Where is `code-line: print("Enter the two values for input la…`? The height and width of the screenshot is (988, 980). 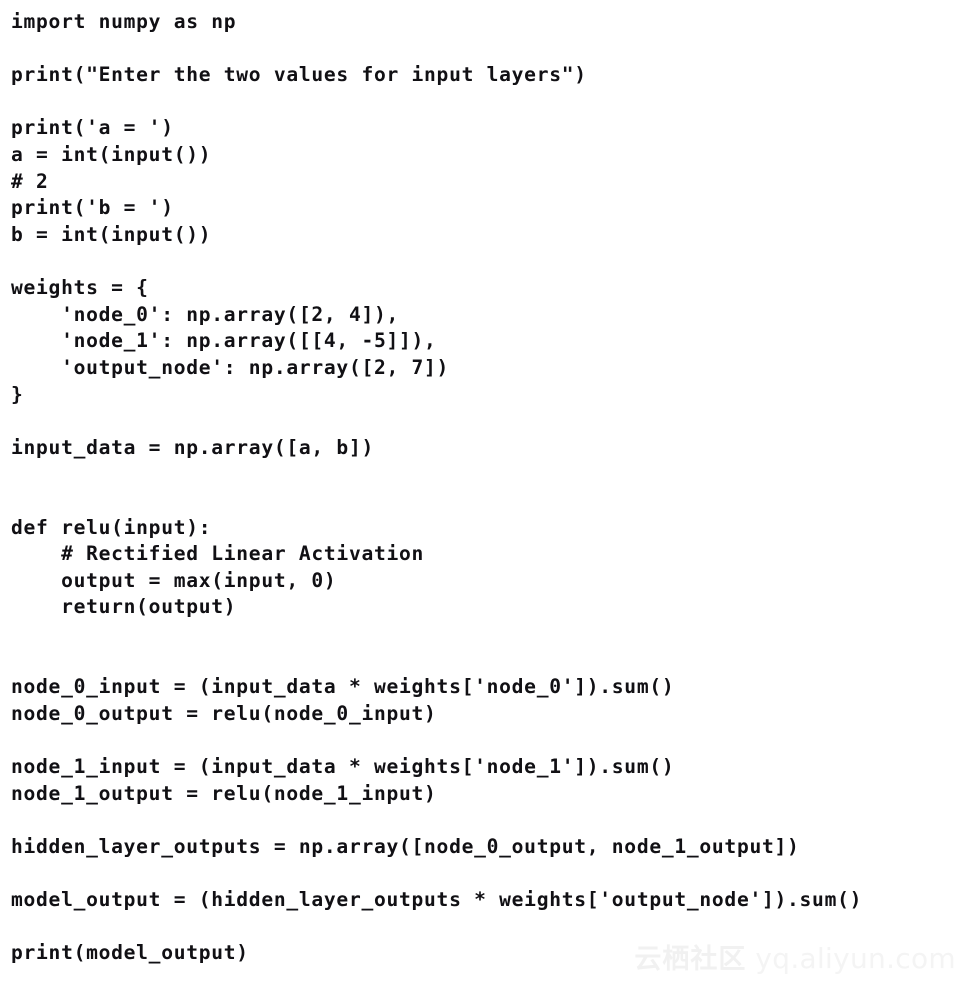
code-line: print("Enter the two values for input la… is located at coordinates (299, 75).